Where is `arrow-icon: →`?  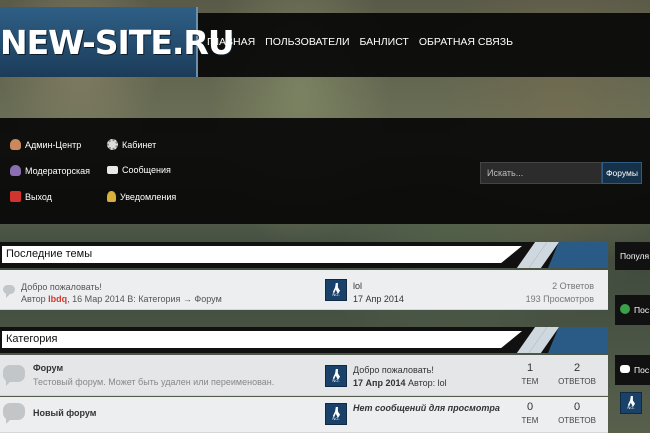 arrow-icon: → is located at coordinates (187, 299).